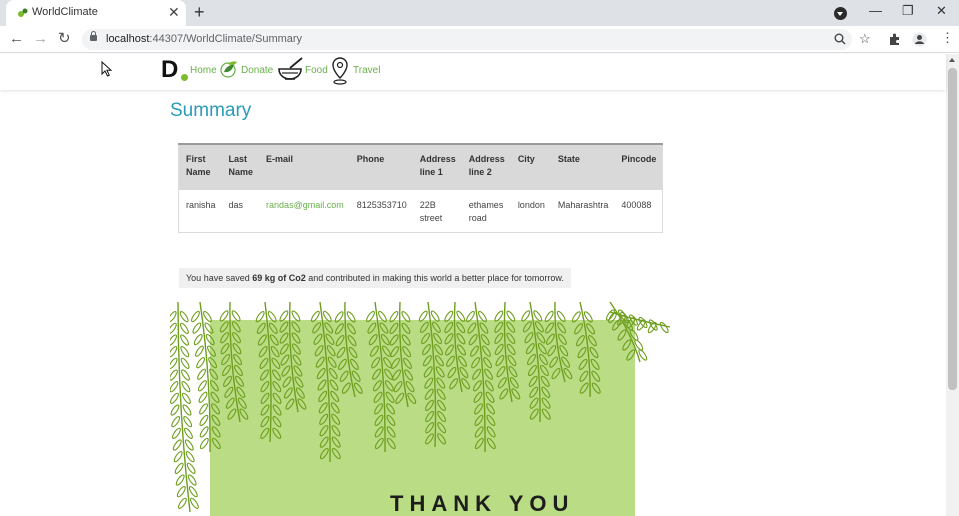 The width and height of the screenshot is (959, 516). What do you see at coordinates (236, 205) in the screenshot?
I see `cell-last-name: das` at bounding box center [236, 205].